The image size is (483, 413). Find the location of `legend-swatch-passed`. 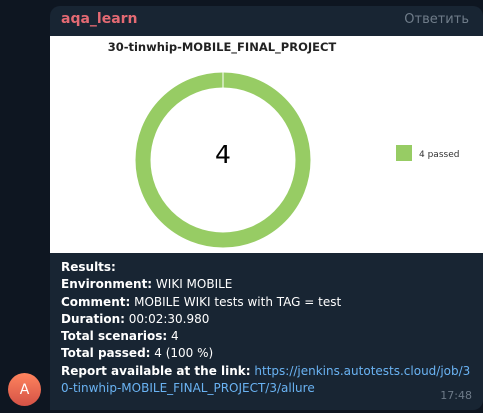

legend-swatch-passed is located at coordinates (404, 153).